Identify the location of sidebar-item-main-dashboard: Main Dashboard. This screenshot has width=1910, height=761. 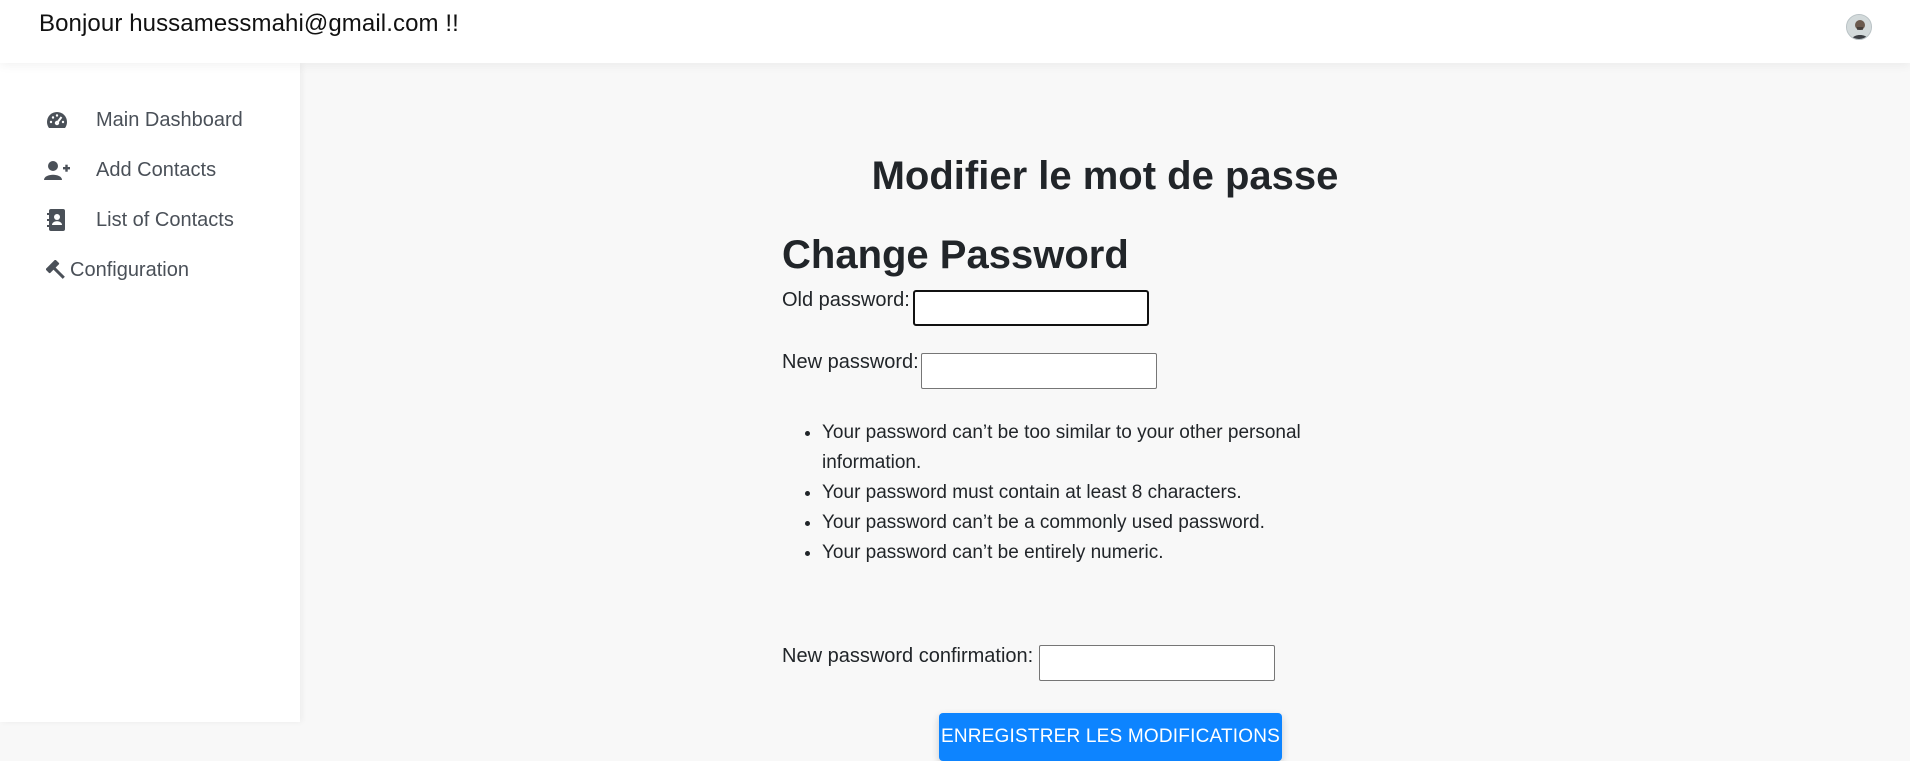
(143, 120).